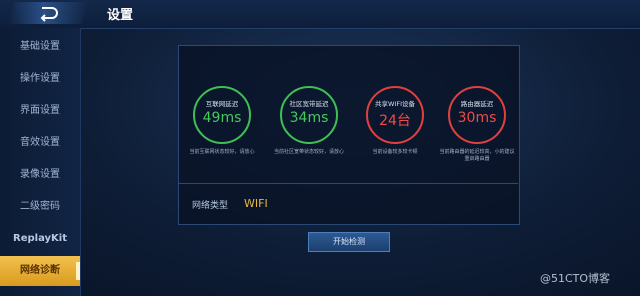 This screenshot has width=640, height=296. Describe the element at coordinates (40, 271) in the screenshot. I see `sidebar-item-network-diagnosis: 网络诊断` at that location.